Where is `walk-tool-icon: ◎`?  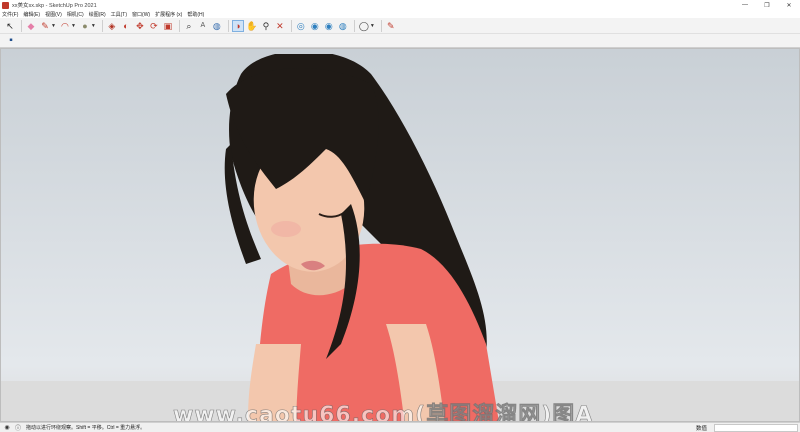 walk-tool-icon: ◎ is located at coordinates (301, 26).